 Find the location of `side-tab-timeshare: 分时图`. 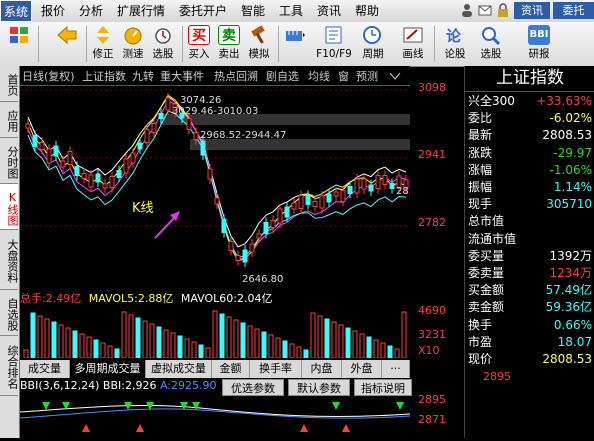

side-tab-timeshare: 分时图 is located at coordinates (9, 161).